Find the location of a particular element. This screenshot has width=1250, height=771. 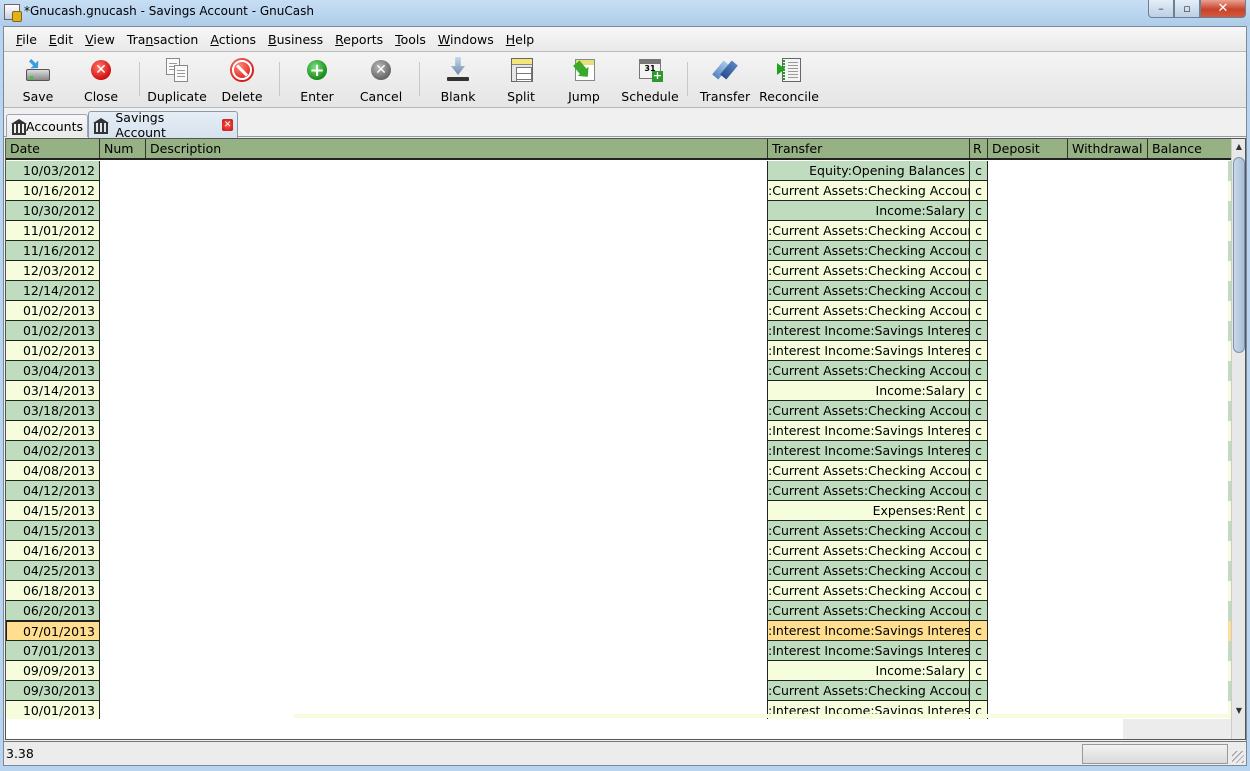

table-row: 10/30/2012 Income:Salary c is located at coordinates (618, 211).